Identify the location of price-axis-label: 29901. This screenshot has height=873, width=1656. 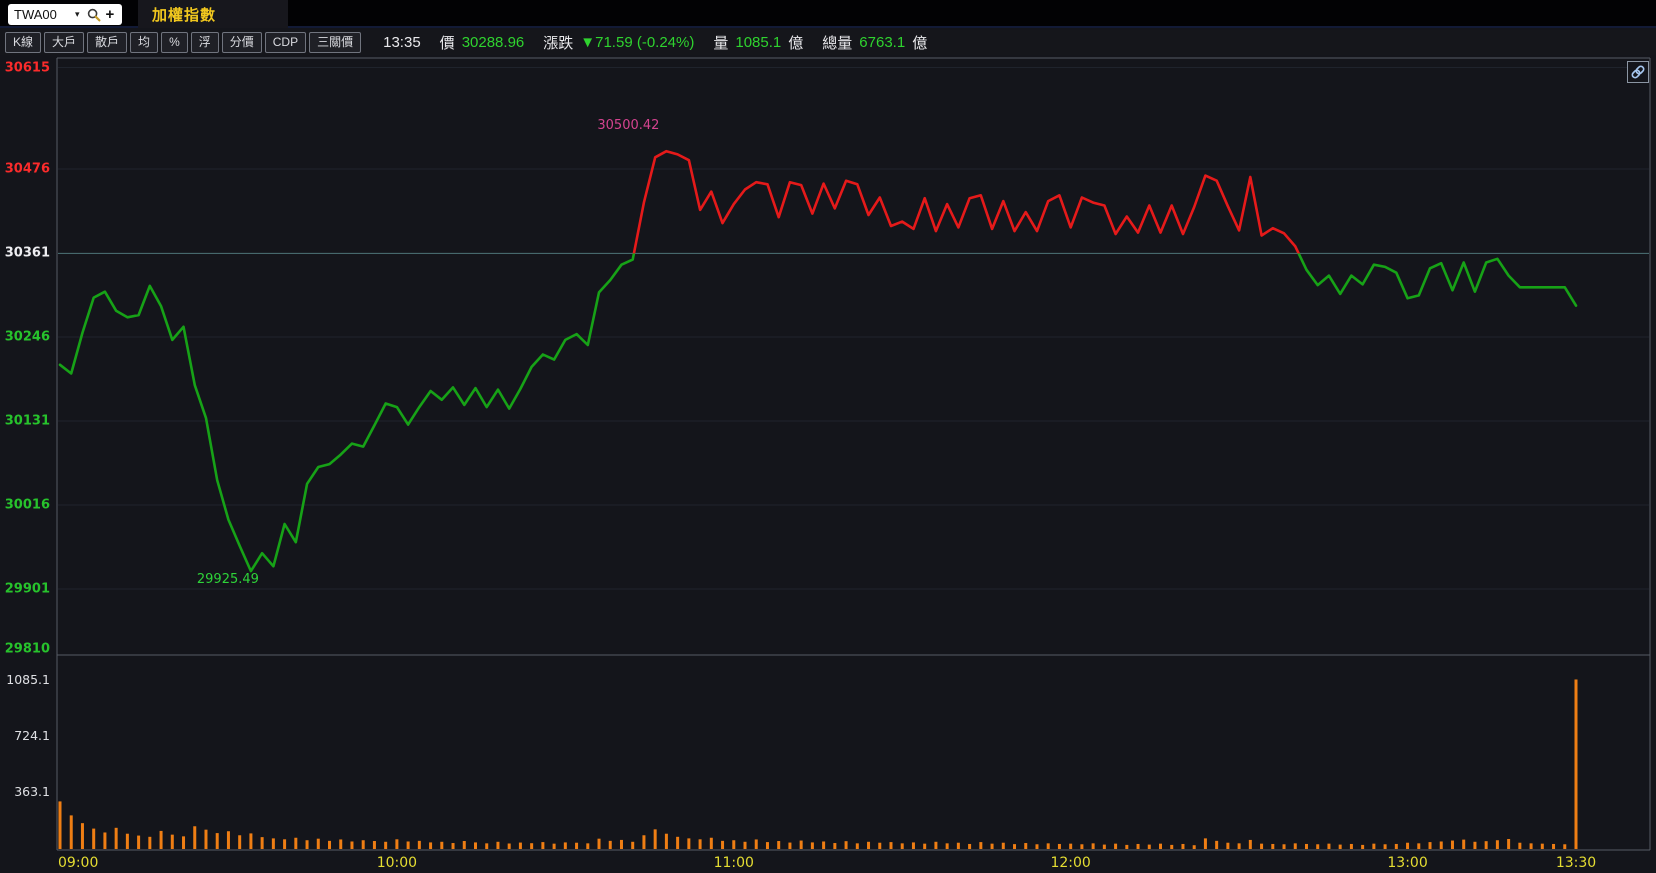
(27, 588).